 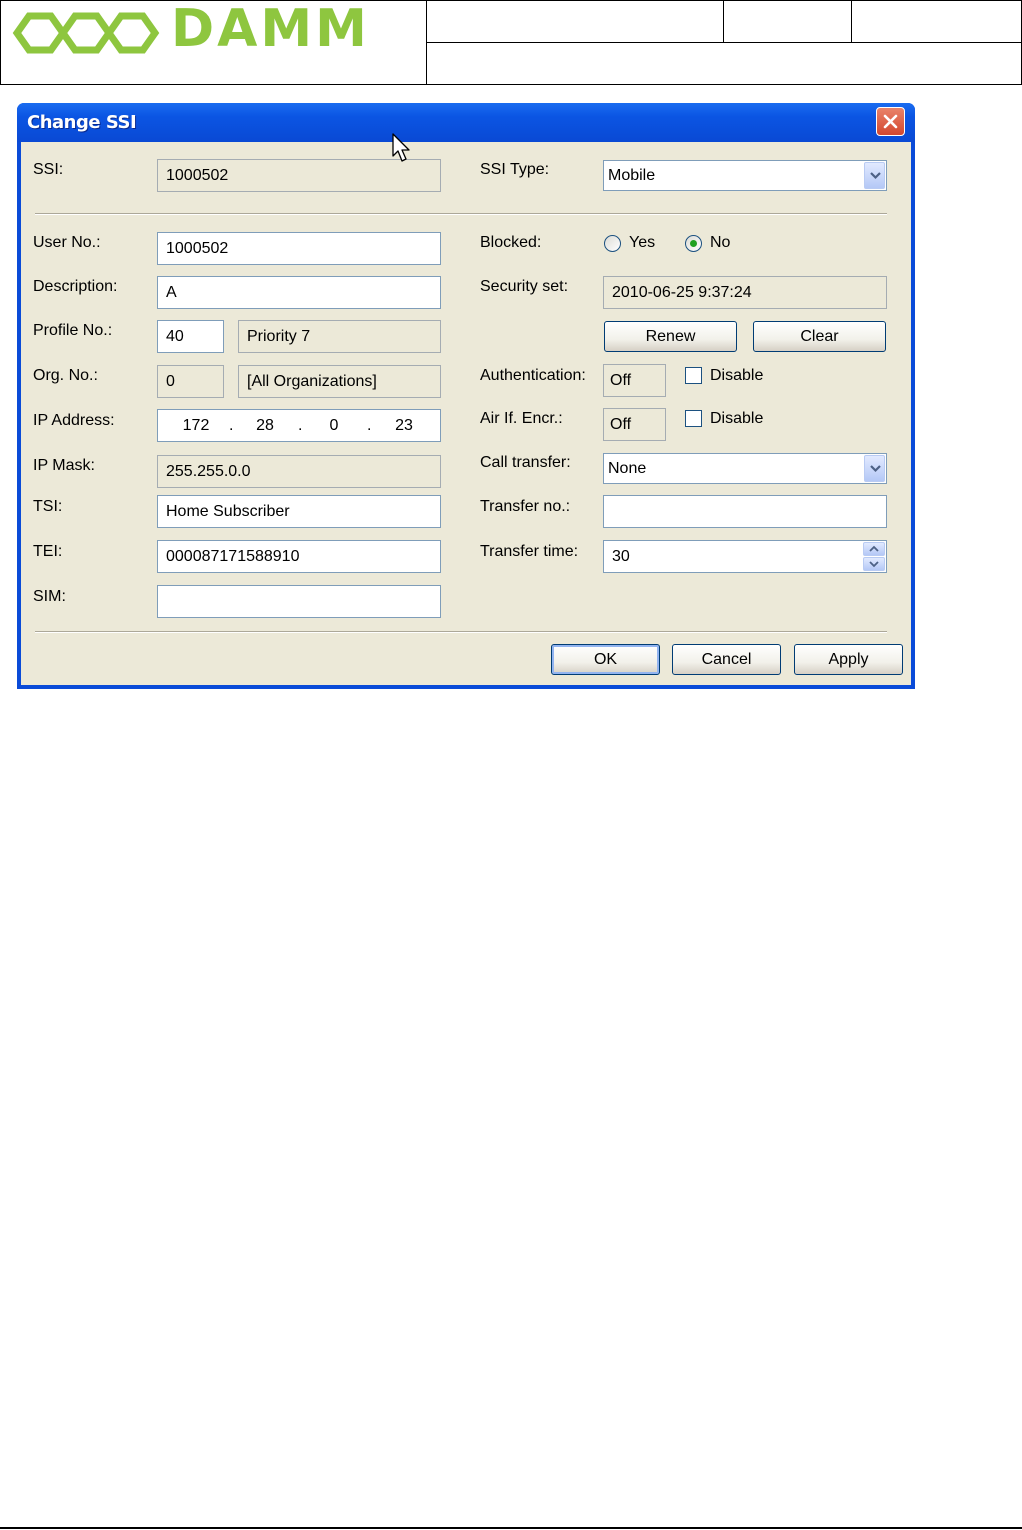 I want to click on air-if-encr-disable-label: Disable, so click(x=736, y=419).